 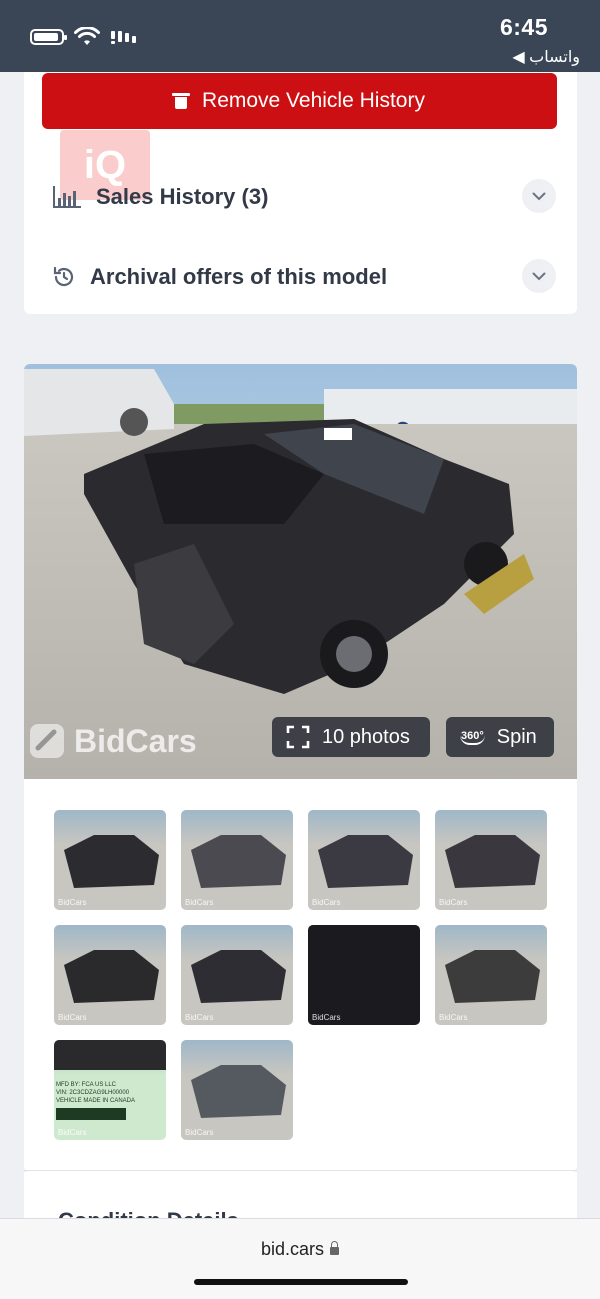 I want to click on address-bar: bid.cars, so click(x=300, y=1249).